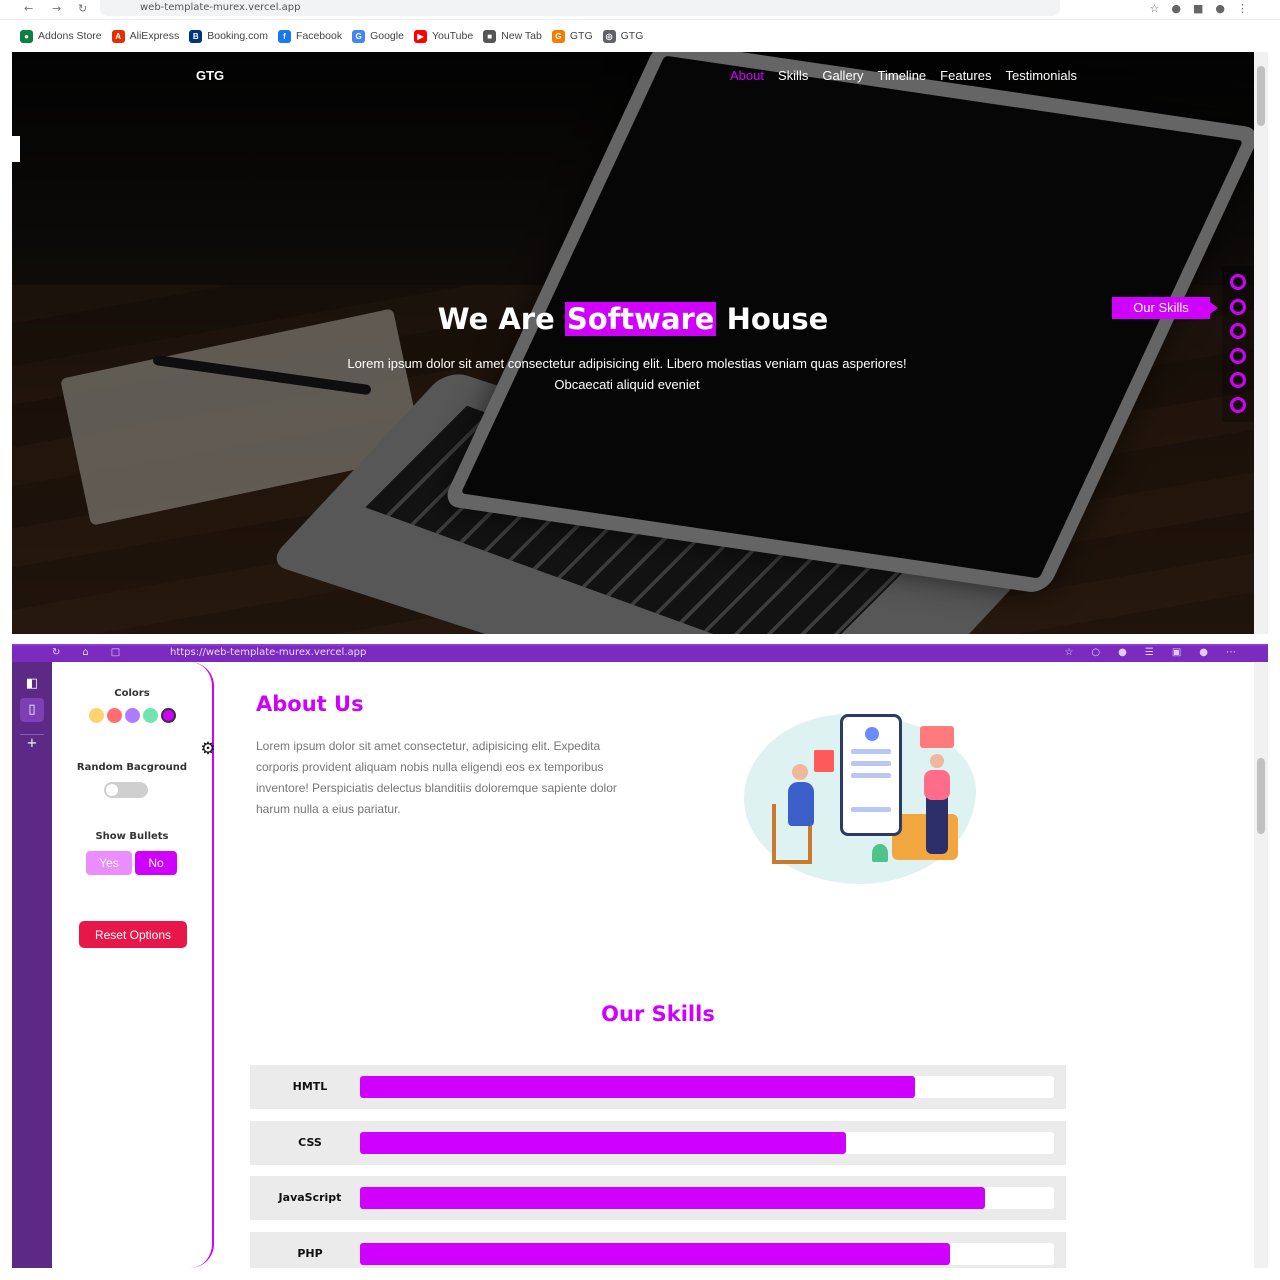  Describe the element at coordinates (824, 761) in the screenshot. I see `card-shape` at that location.